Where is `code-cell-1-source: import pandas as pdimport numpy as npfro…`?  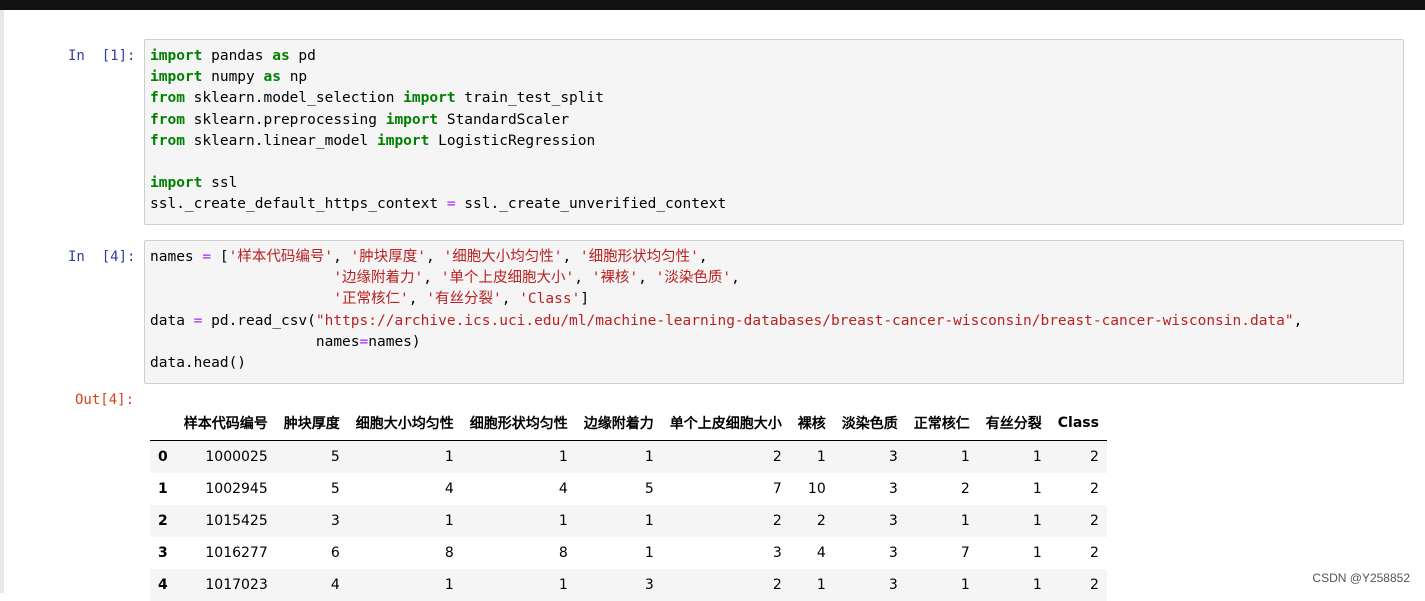
code-cell-1-source: import pandas as pdimport numpy as npfro… is located at coordinates (438, 131).